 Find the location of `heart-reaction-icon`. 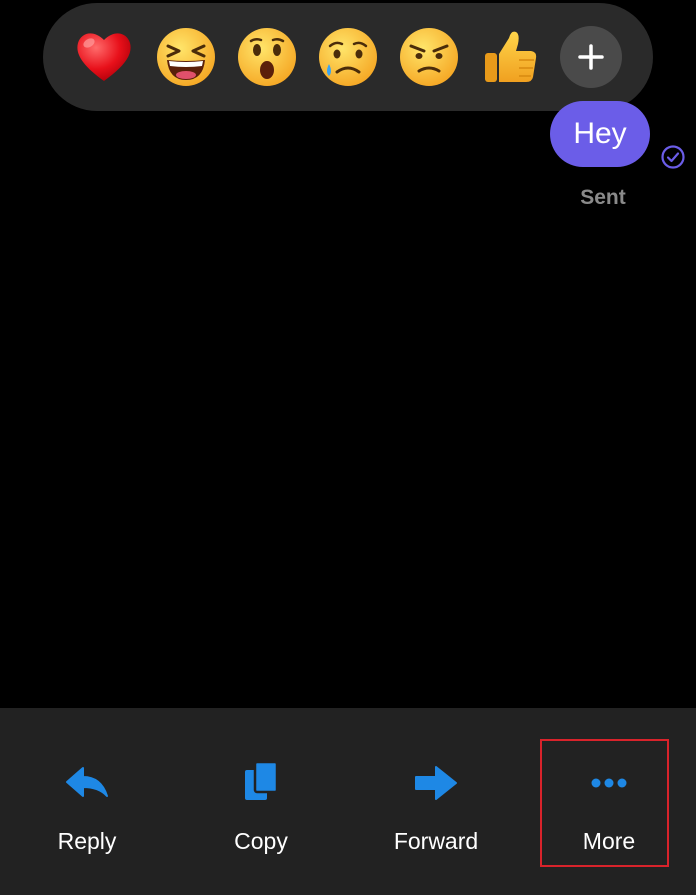

heart-reaction-icon is located at coordinates (104, 57).